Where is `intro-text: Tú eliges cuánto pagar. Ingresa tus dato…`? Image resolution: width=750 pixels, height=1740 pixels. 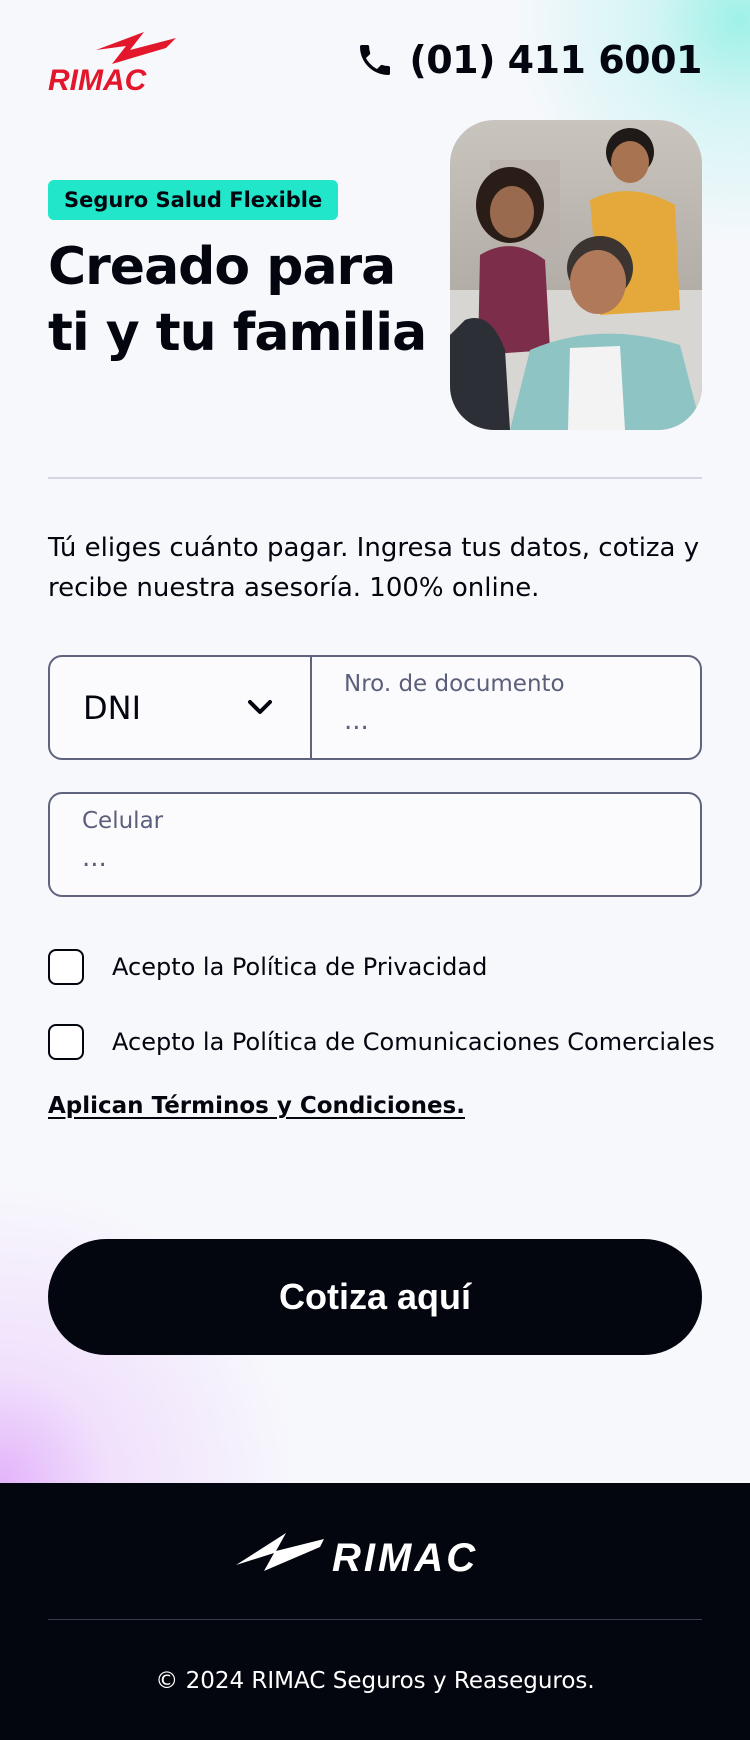 intro-text: Tú eliges cuánto pagar. Ingresa tus dato… is located at coordinates (374, 568).